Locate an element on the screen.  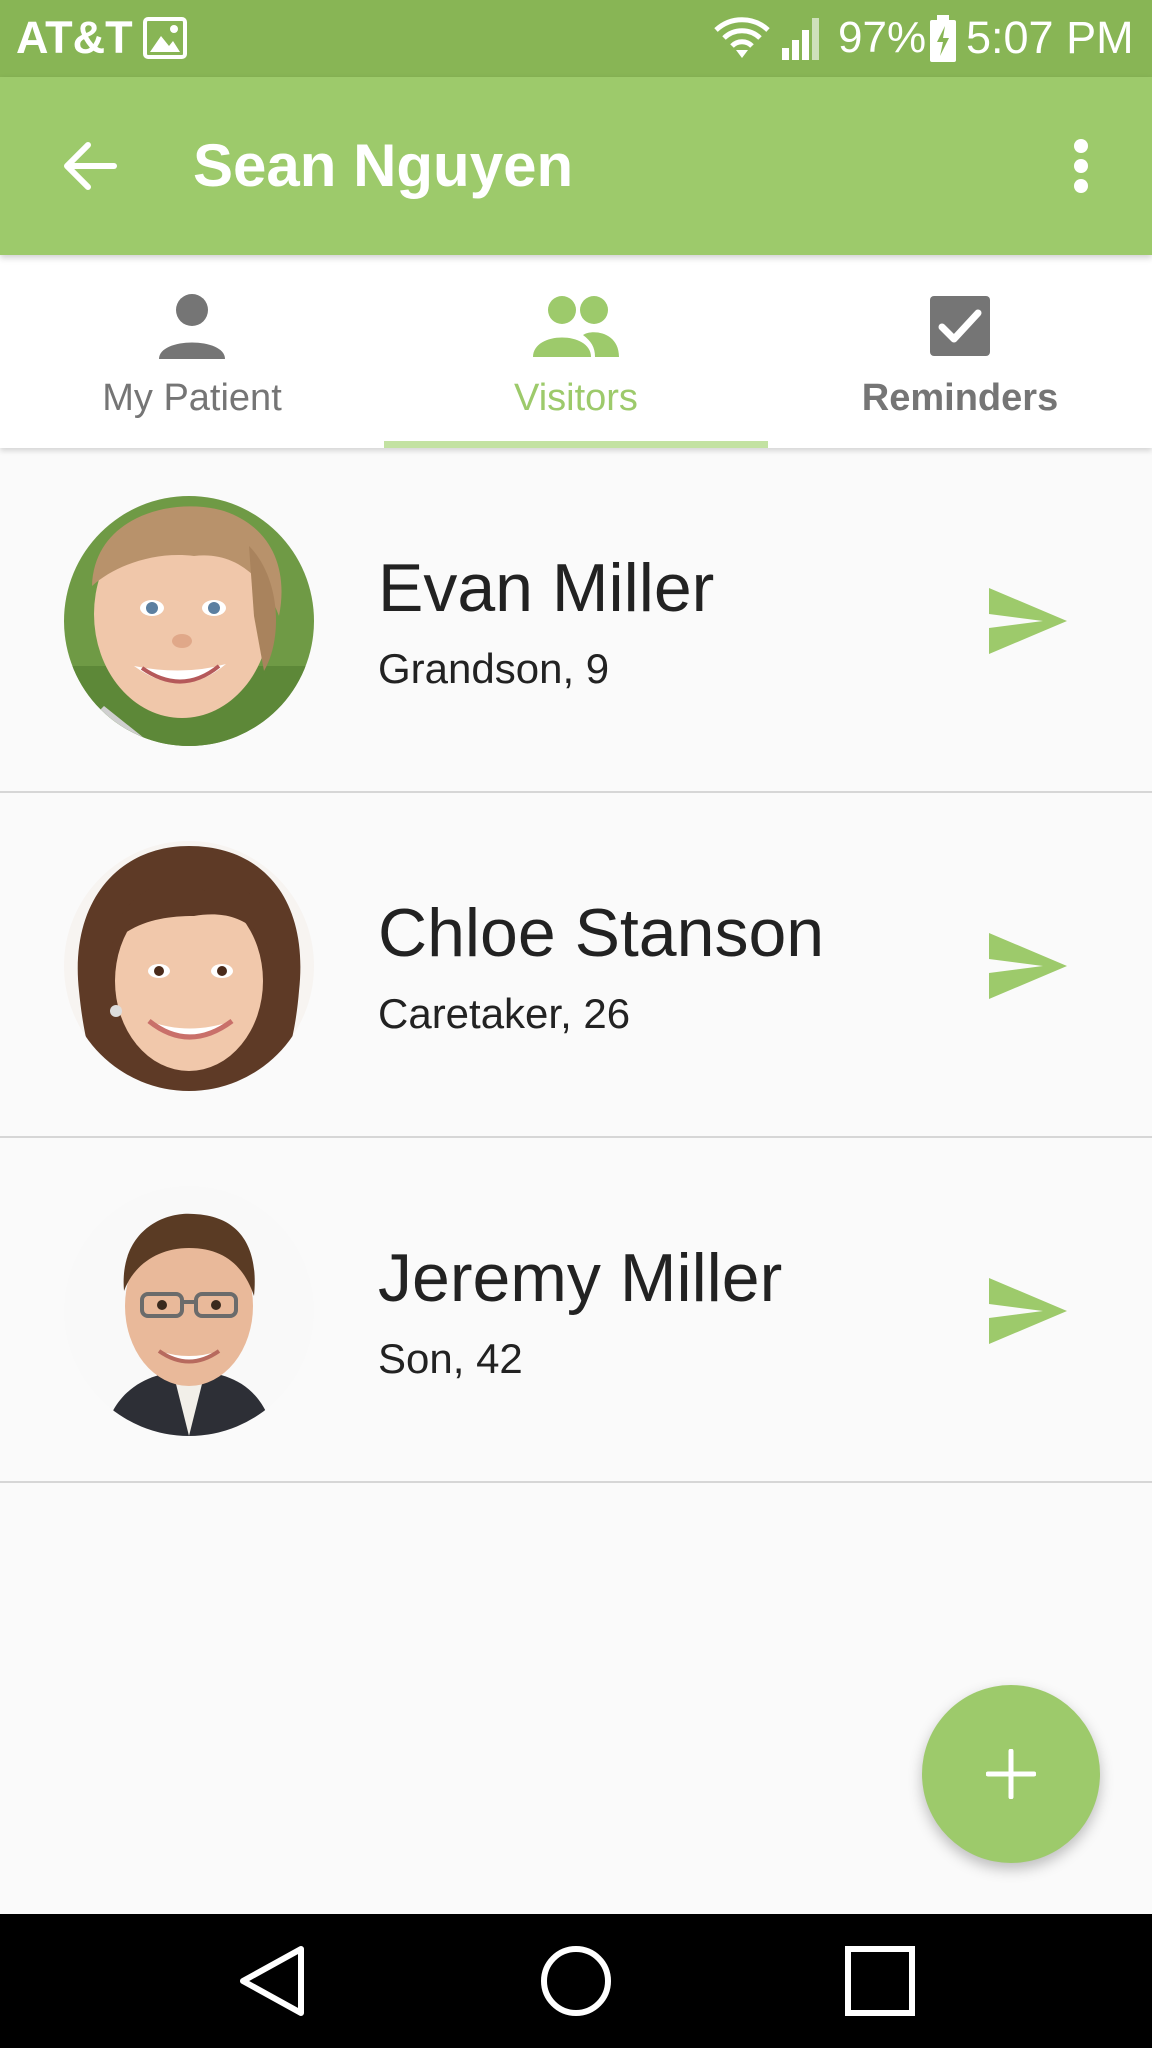
visitor-detail: Grandson, 9 is located at coordinates (494, 668).